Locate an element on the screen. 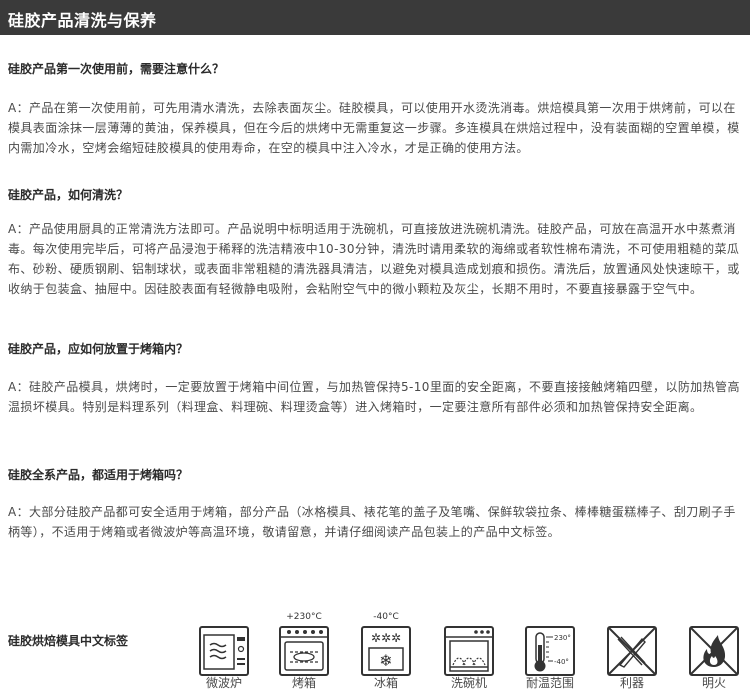 The height and width of the screenshot is (692, 750). label-icon-freezer: -40°C ✲✲✲ ❄ 冰箱 is located at coordinates (386, 652).